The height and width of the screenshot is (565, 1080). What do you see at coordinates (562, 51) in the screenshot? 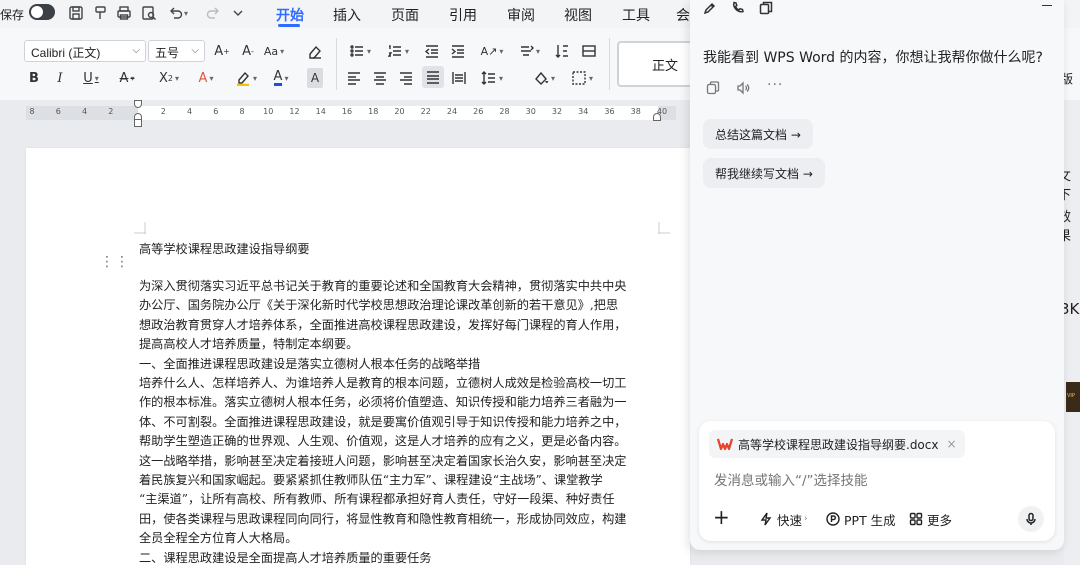
I see `sort-az-icon` at bounding box center [562, 51].